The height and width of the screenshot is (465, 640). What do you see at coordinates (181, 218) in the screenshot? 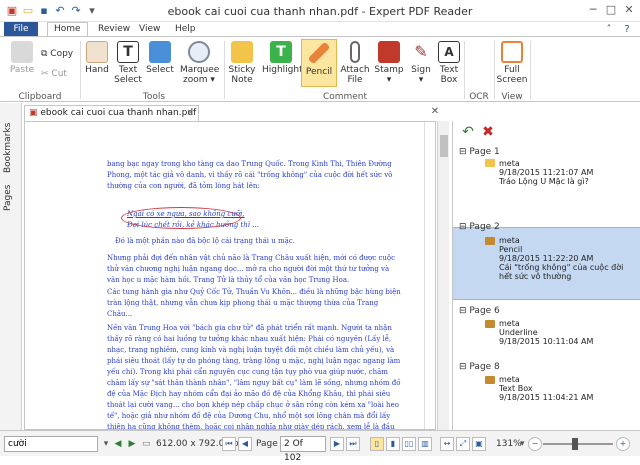
I see `pencil-annotation` at bounding box center [181, 218].